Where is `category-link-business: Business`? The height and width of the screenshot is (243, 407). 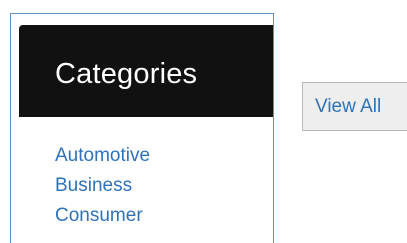 category-link-business: Business is located at coordinates (102, 186).